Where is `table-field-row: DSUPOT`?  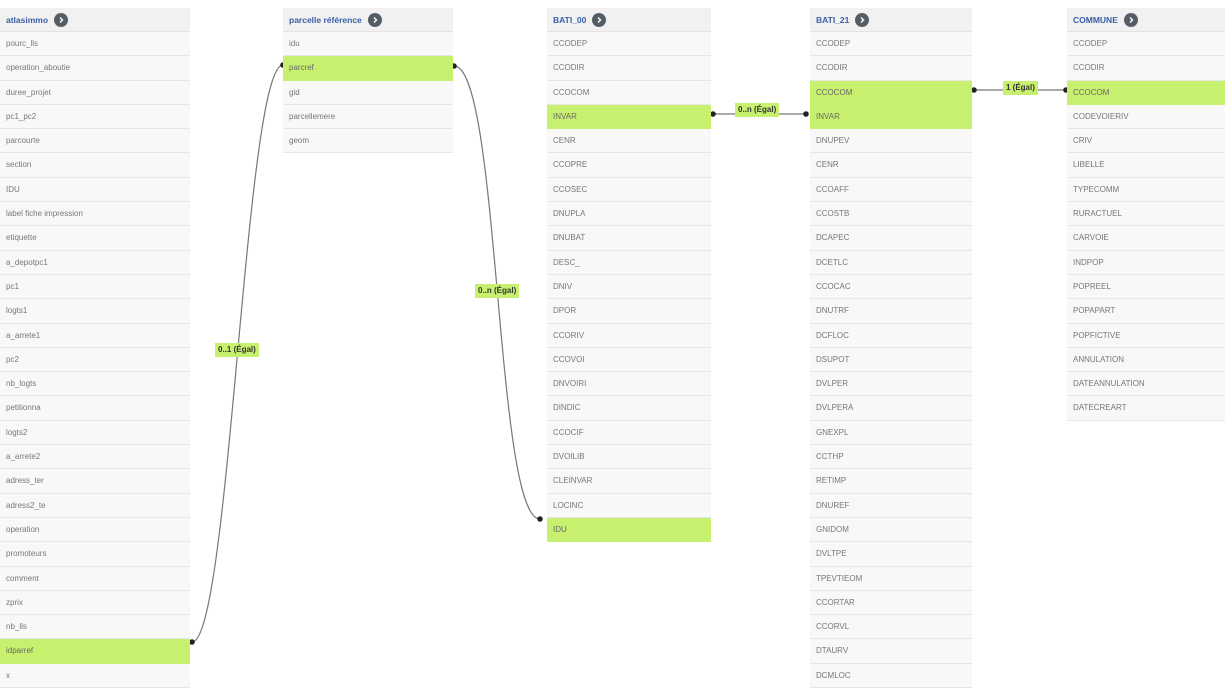
table-field-row: DSUPOT is located at coordinates (891, 360).